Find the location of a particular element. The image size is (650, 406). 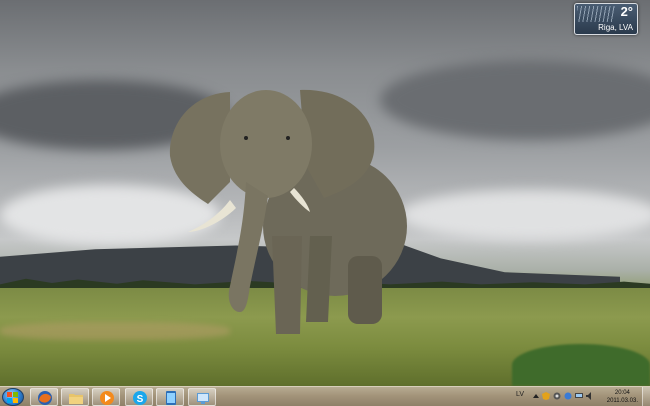

tablet-icon is located at coordinates (171, 398).